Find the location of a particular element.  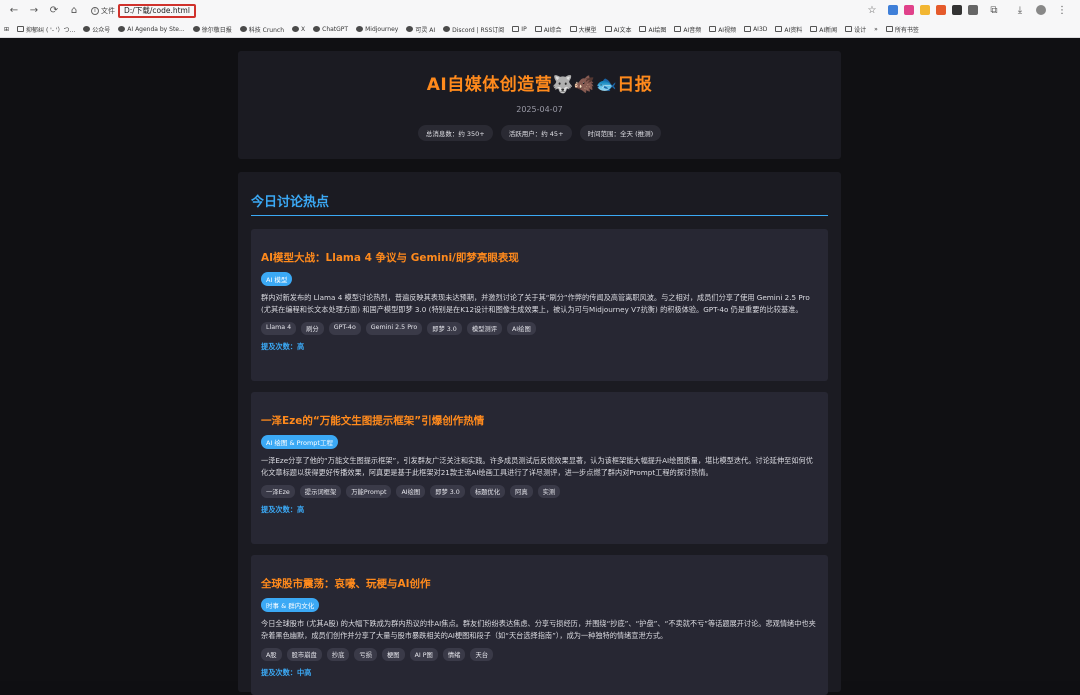

home-icon: ⌂ is located at coordinates (74, 11).